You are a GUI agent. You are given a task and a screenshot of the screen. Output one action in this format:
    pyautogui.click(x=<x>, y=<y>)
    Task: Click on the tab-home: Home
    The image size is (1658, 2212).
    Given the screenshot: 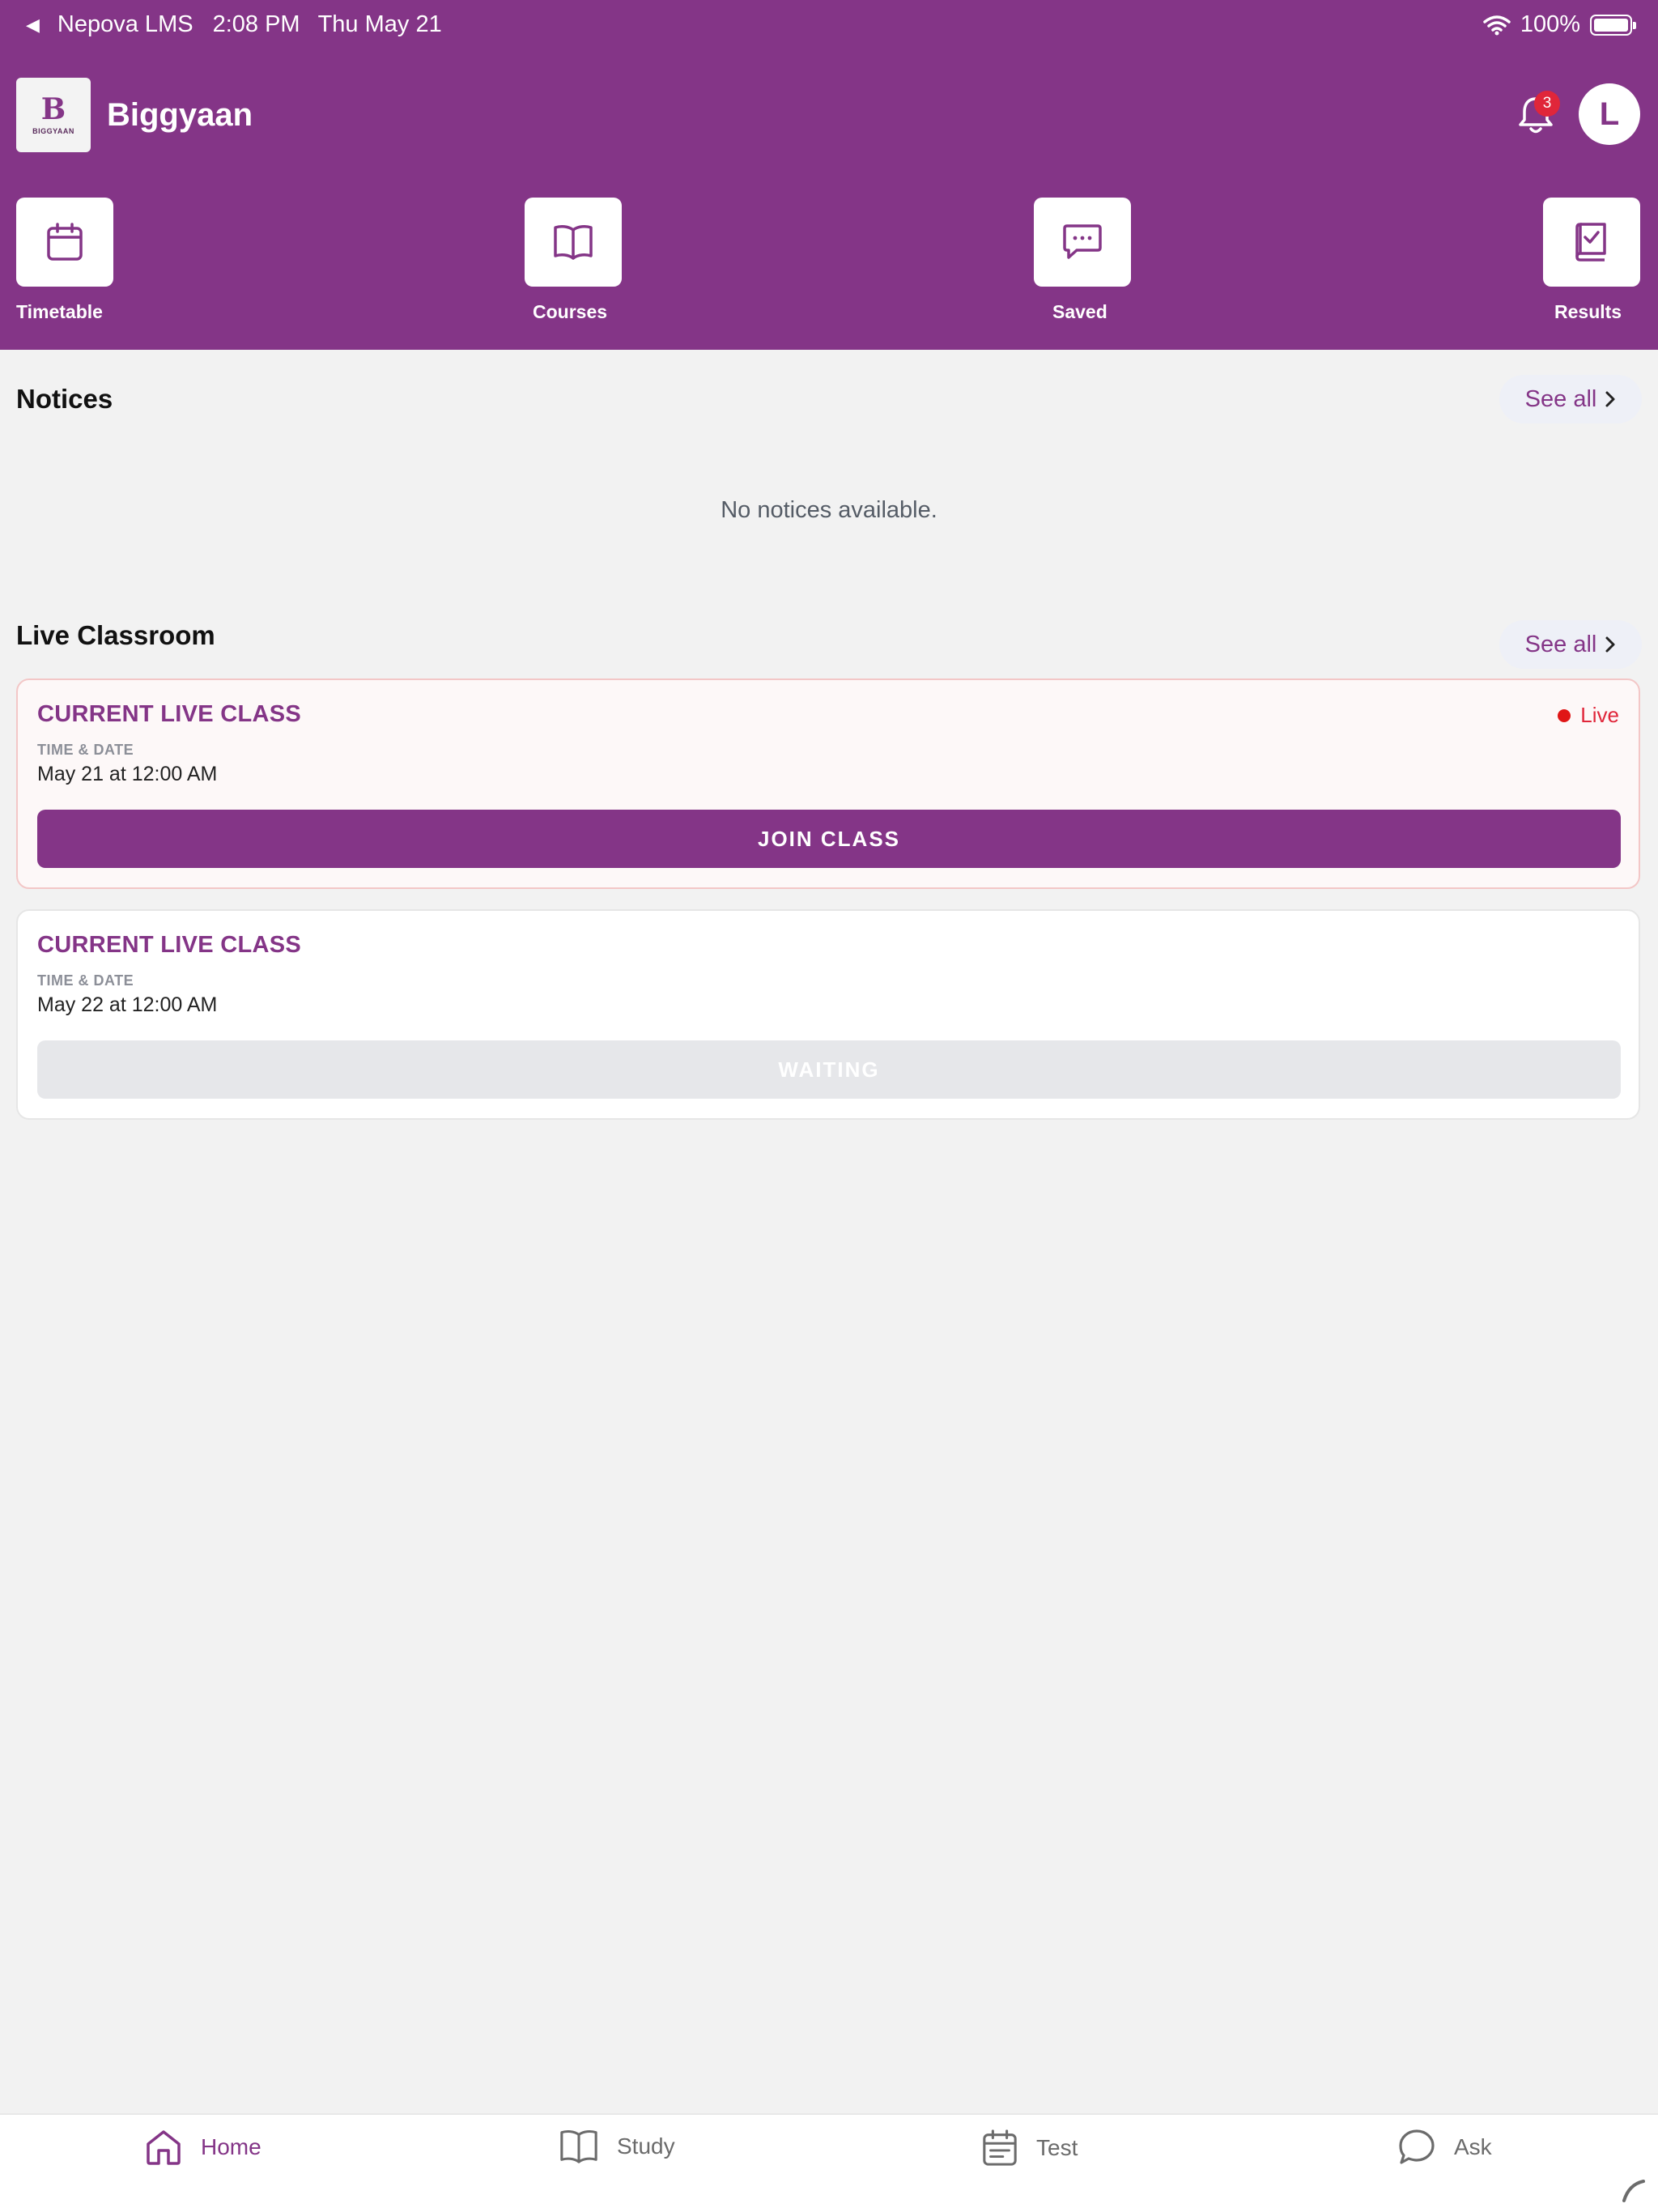 What is the action you would take?
    pyautogui.click(x=202, y=2148)
    